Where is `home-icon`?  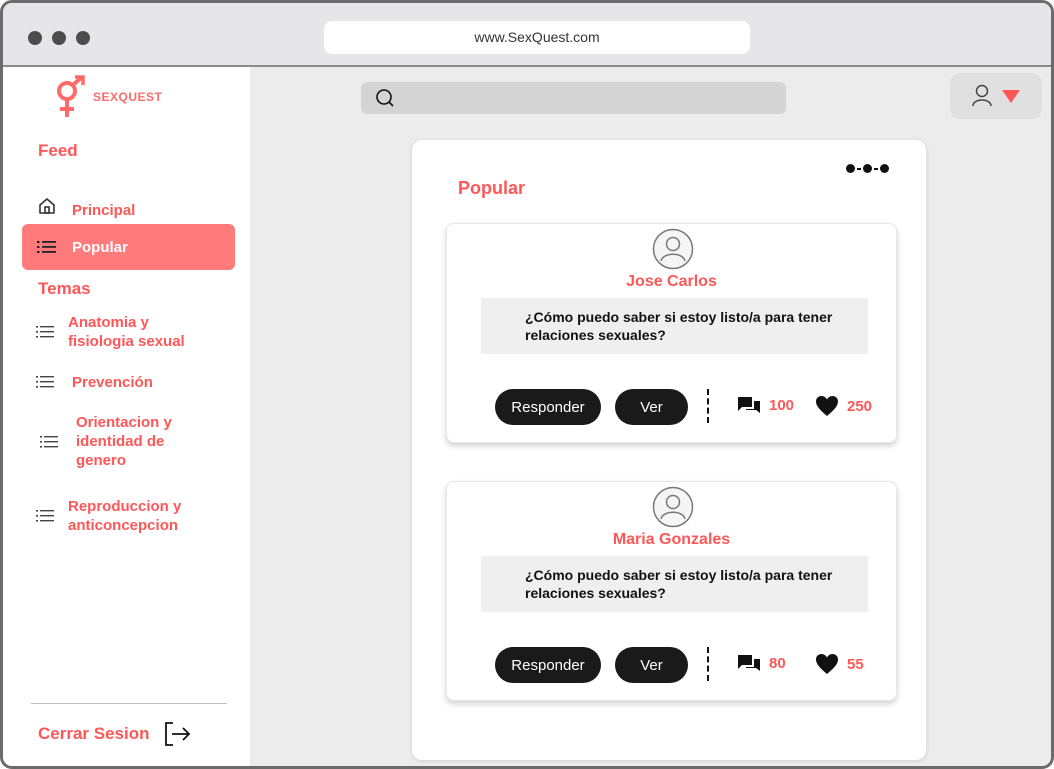
home-icon is located at coordinates (47, 206).